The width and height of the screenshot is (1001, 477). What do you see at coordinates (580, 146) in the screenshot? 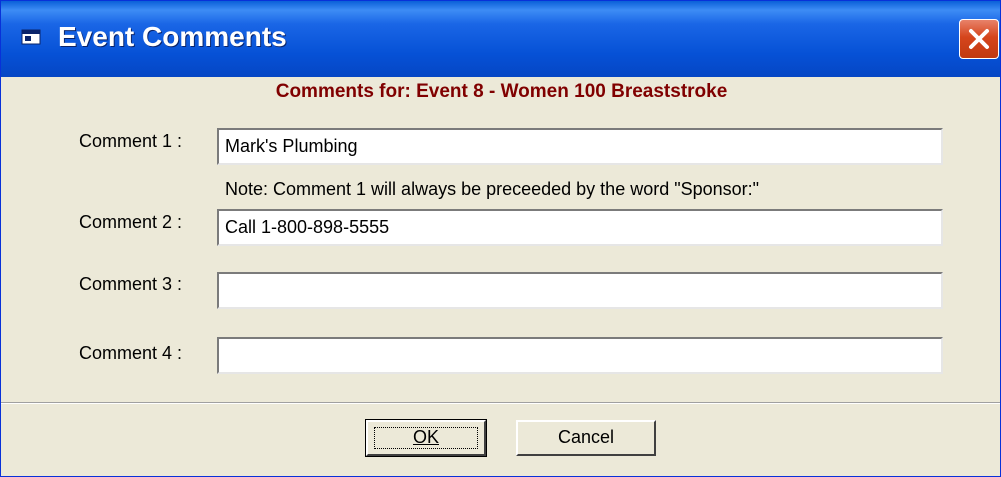
I see `comment-1-input: Mark's Plumbing` at bounding box center [580, 146].